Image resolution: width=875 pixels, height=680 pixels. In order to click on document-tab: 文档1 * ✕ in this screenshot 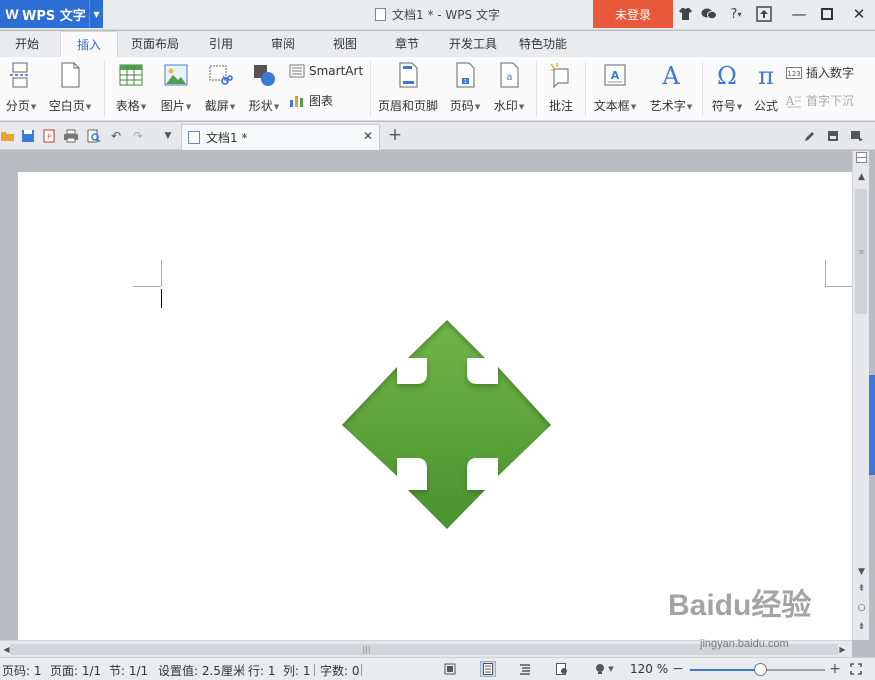, I will do `click(280, 137)`.